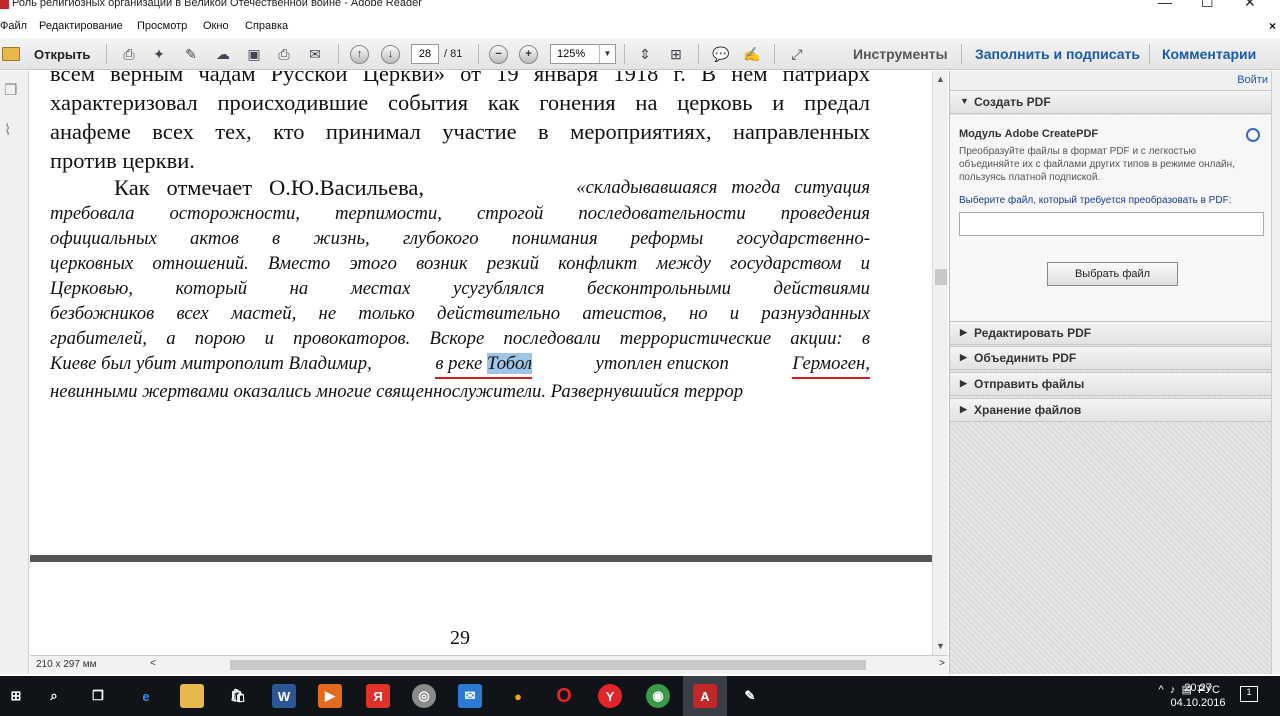  Describe the element at coordinates (1025, 358) in the screenshot. I see `section-title: Объединить PDF` at that location.